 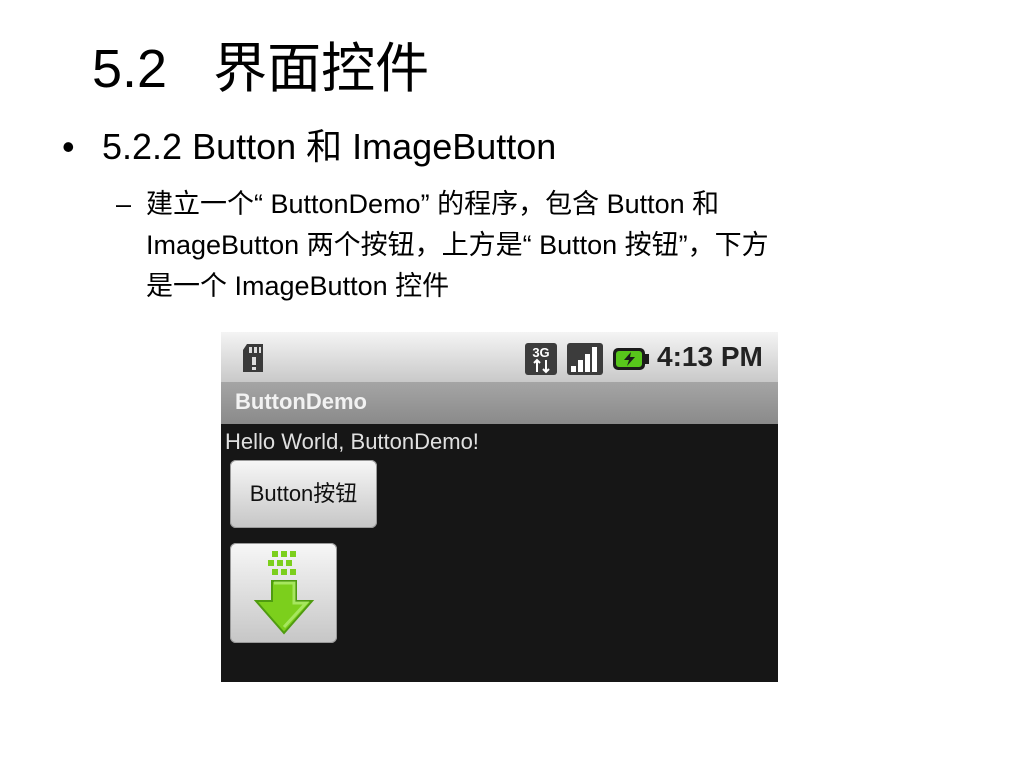 I want to click on bullet-heading: 5.2.2 Button 和 ImageButton, so click(x=329, y=146).